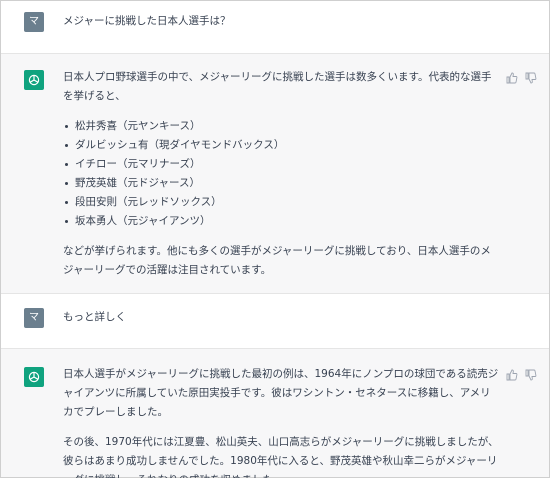 Image resolution: width=550 pixels, height=478 pixels. Describe the element at coordinates (281, 221) in the screenshot. I see `list-item: 坂本勇人（元ジャイアンツ）` at that location.